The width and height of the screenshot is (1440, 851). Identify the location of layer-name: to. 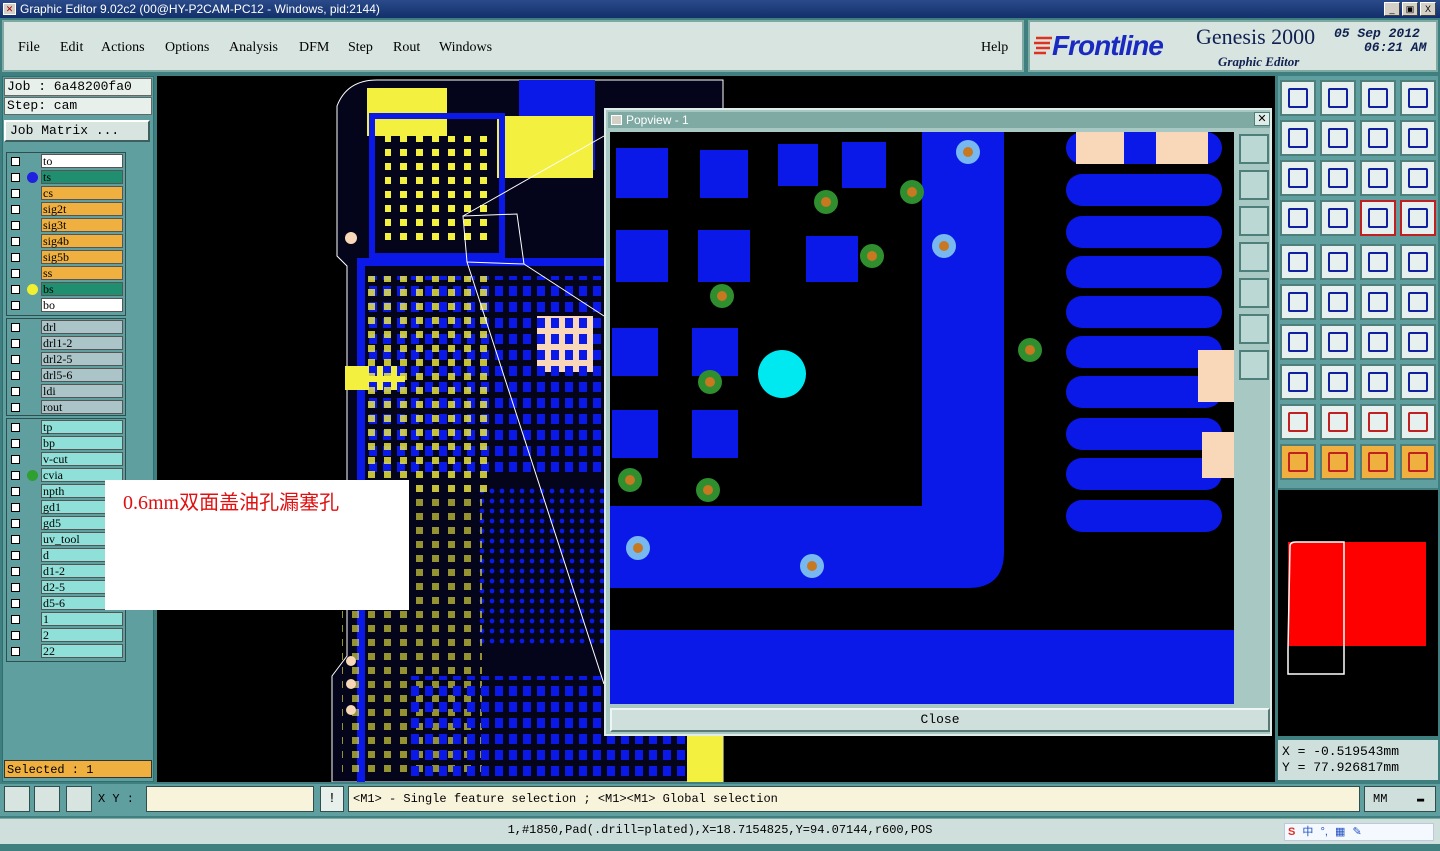
(82, 161).